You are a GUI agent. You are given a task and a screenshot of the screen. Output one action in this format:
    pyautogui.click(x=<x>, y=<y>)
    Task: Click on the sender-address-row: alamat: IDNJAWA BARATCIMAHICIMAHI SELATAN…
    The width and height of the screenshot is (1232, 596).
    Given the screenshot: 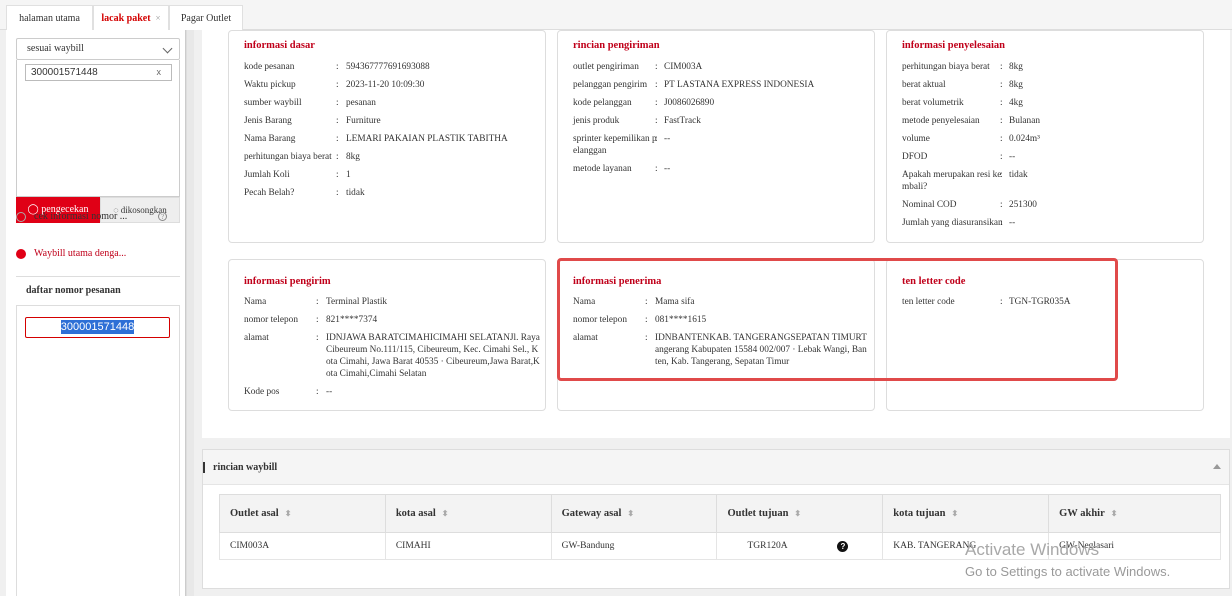 What is the action you would take?
    pyautogui.click(x=394, y=355)
    